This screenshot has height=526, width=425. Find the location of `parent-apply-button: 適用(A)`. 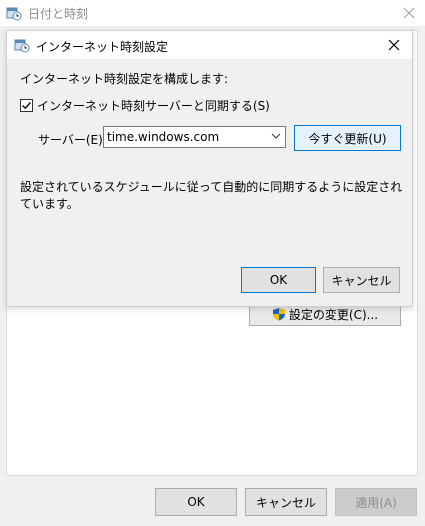

parent-apply-button: 適用(A) is located at coordinates (376, 502).